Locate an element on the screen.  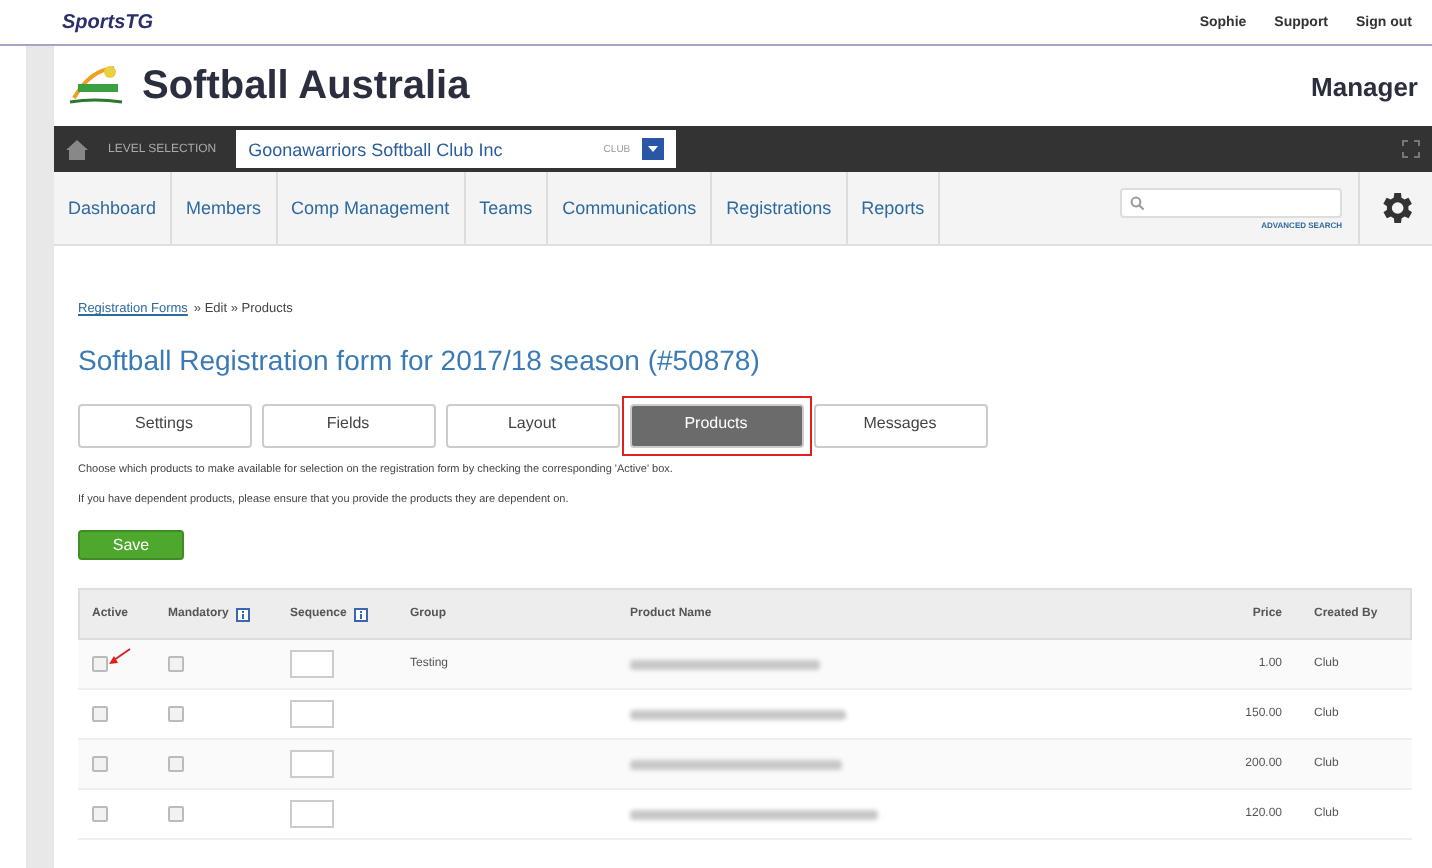
page-title: Softball Registration form for 2017/18 season (#50878) is located at coordinates (420, 360).